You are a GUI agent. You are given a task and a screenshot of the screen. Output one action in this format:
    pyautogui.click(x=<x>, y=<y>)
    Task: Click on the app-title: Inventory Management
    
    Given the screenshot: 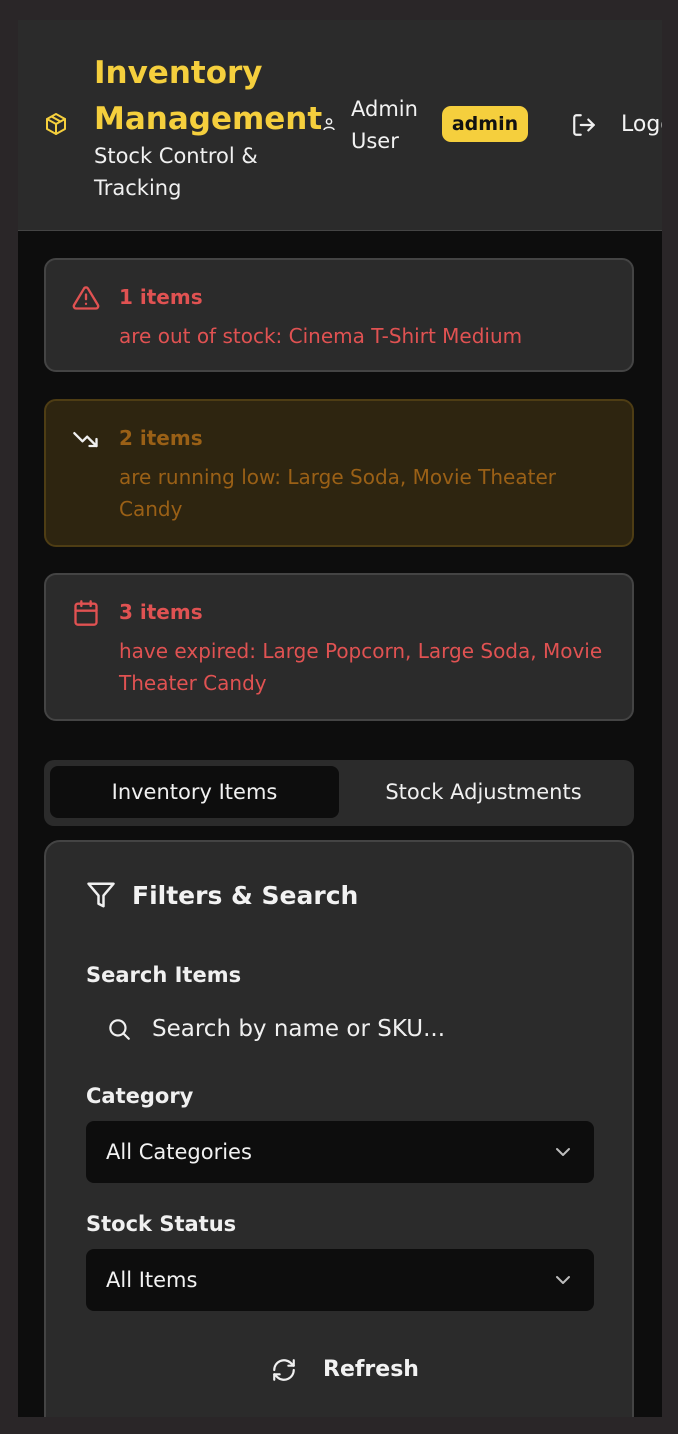 What is the action you would take?
    pyautogui.click(x=208, y=96)
    